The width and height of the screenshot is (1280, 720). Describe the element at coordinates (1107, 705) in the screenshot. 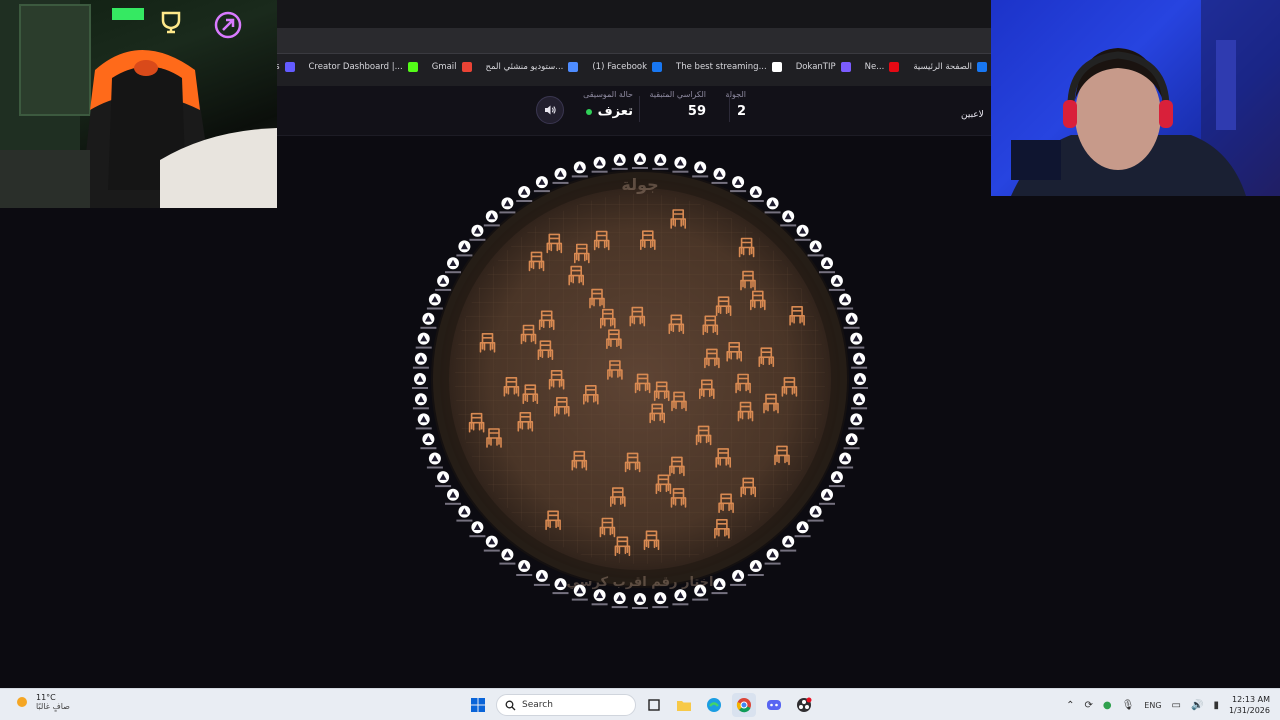

I see `status-icon: ●` at that location.